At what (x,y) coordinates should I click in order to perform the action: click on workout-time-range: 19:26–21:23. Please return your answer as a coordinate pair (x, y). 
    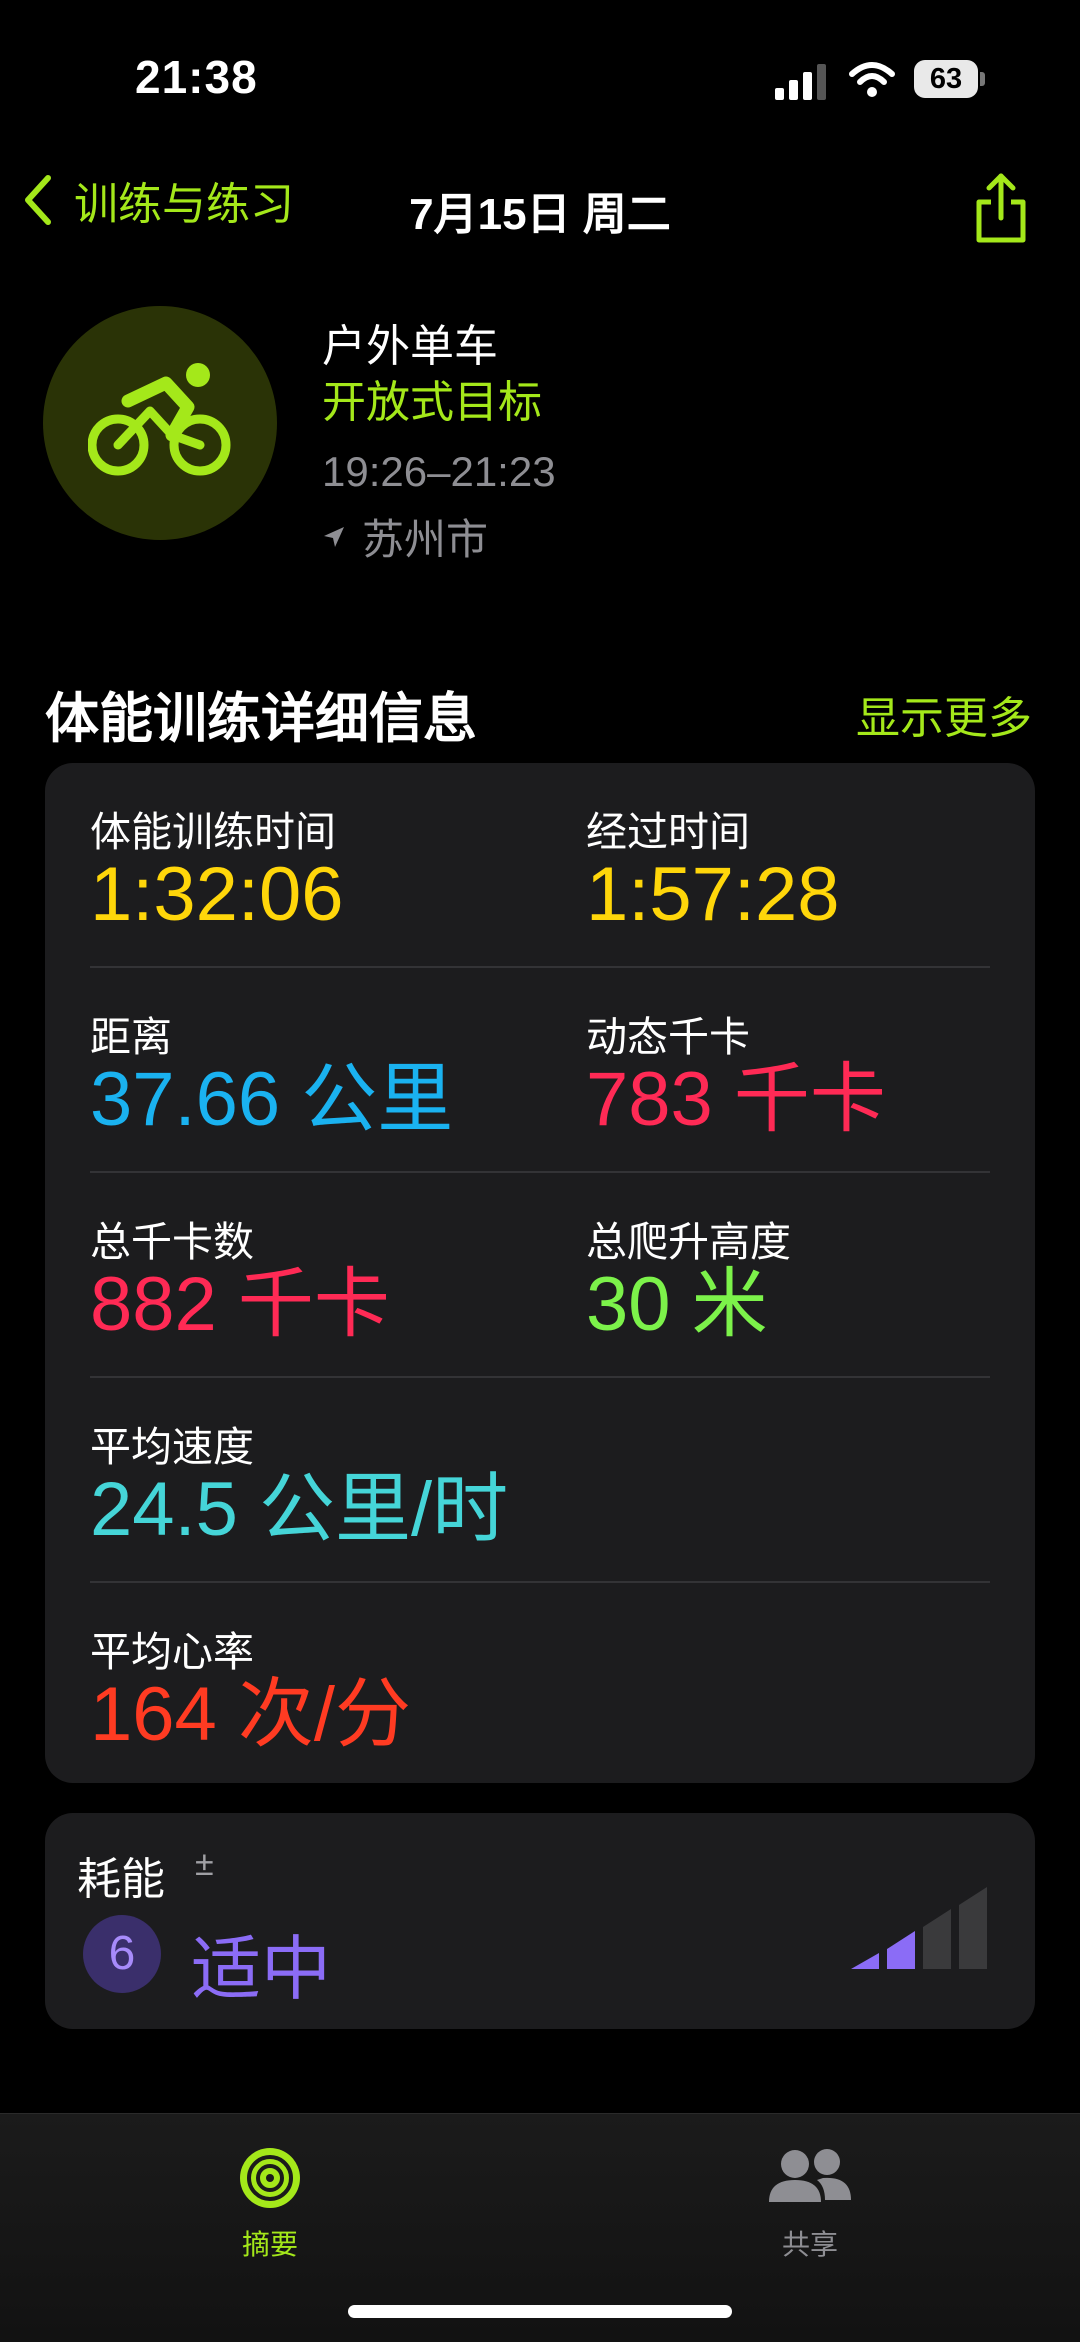
    Looking at the image, I should click on (439, 471).